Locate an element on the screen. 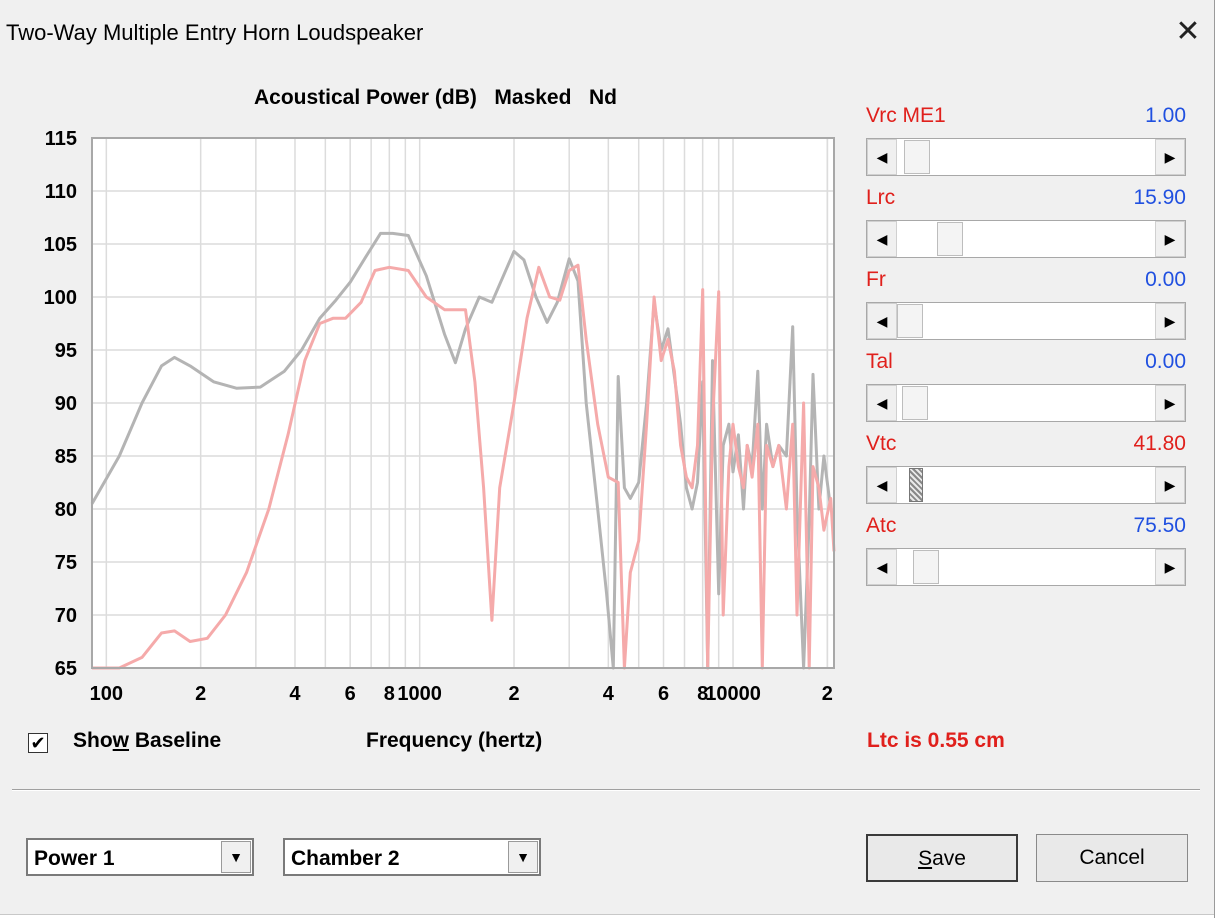 The image size is (1226, 918). slider-label: Vtc is located at coordinates (881, 443).